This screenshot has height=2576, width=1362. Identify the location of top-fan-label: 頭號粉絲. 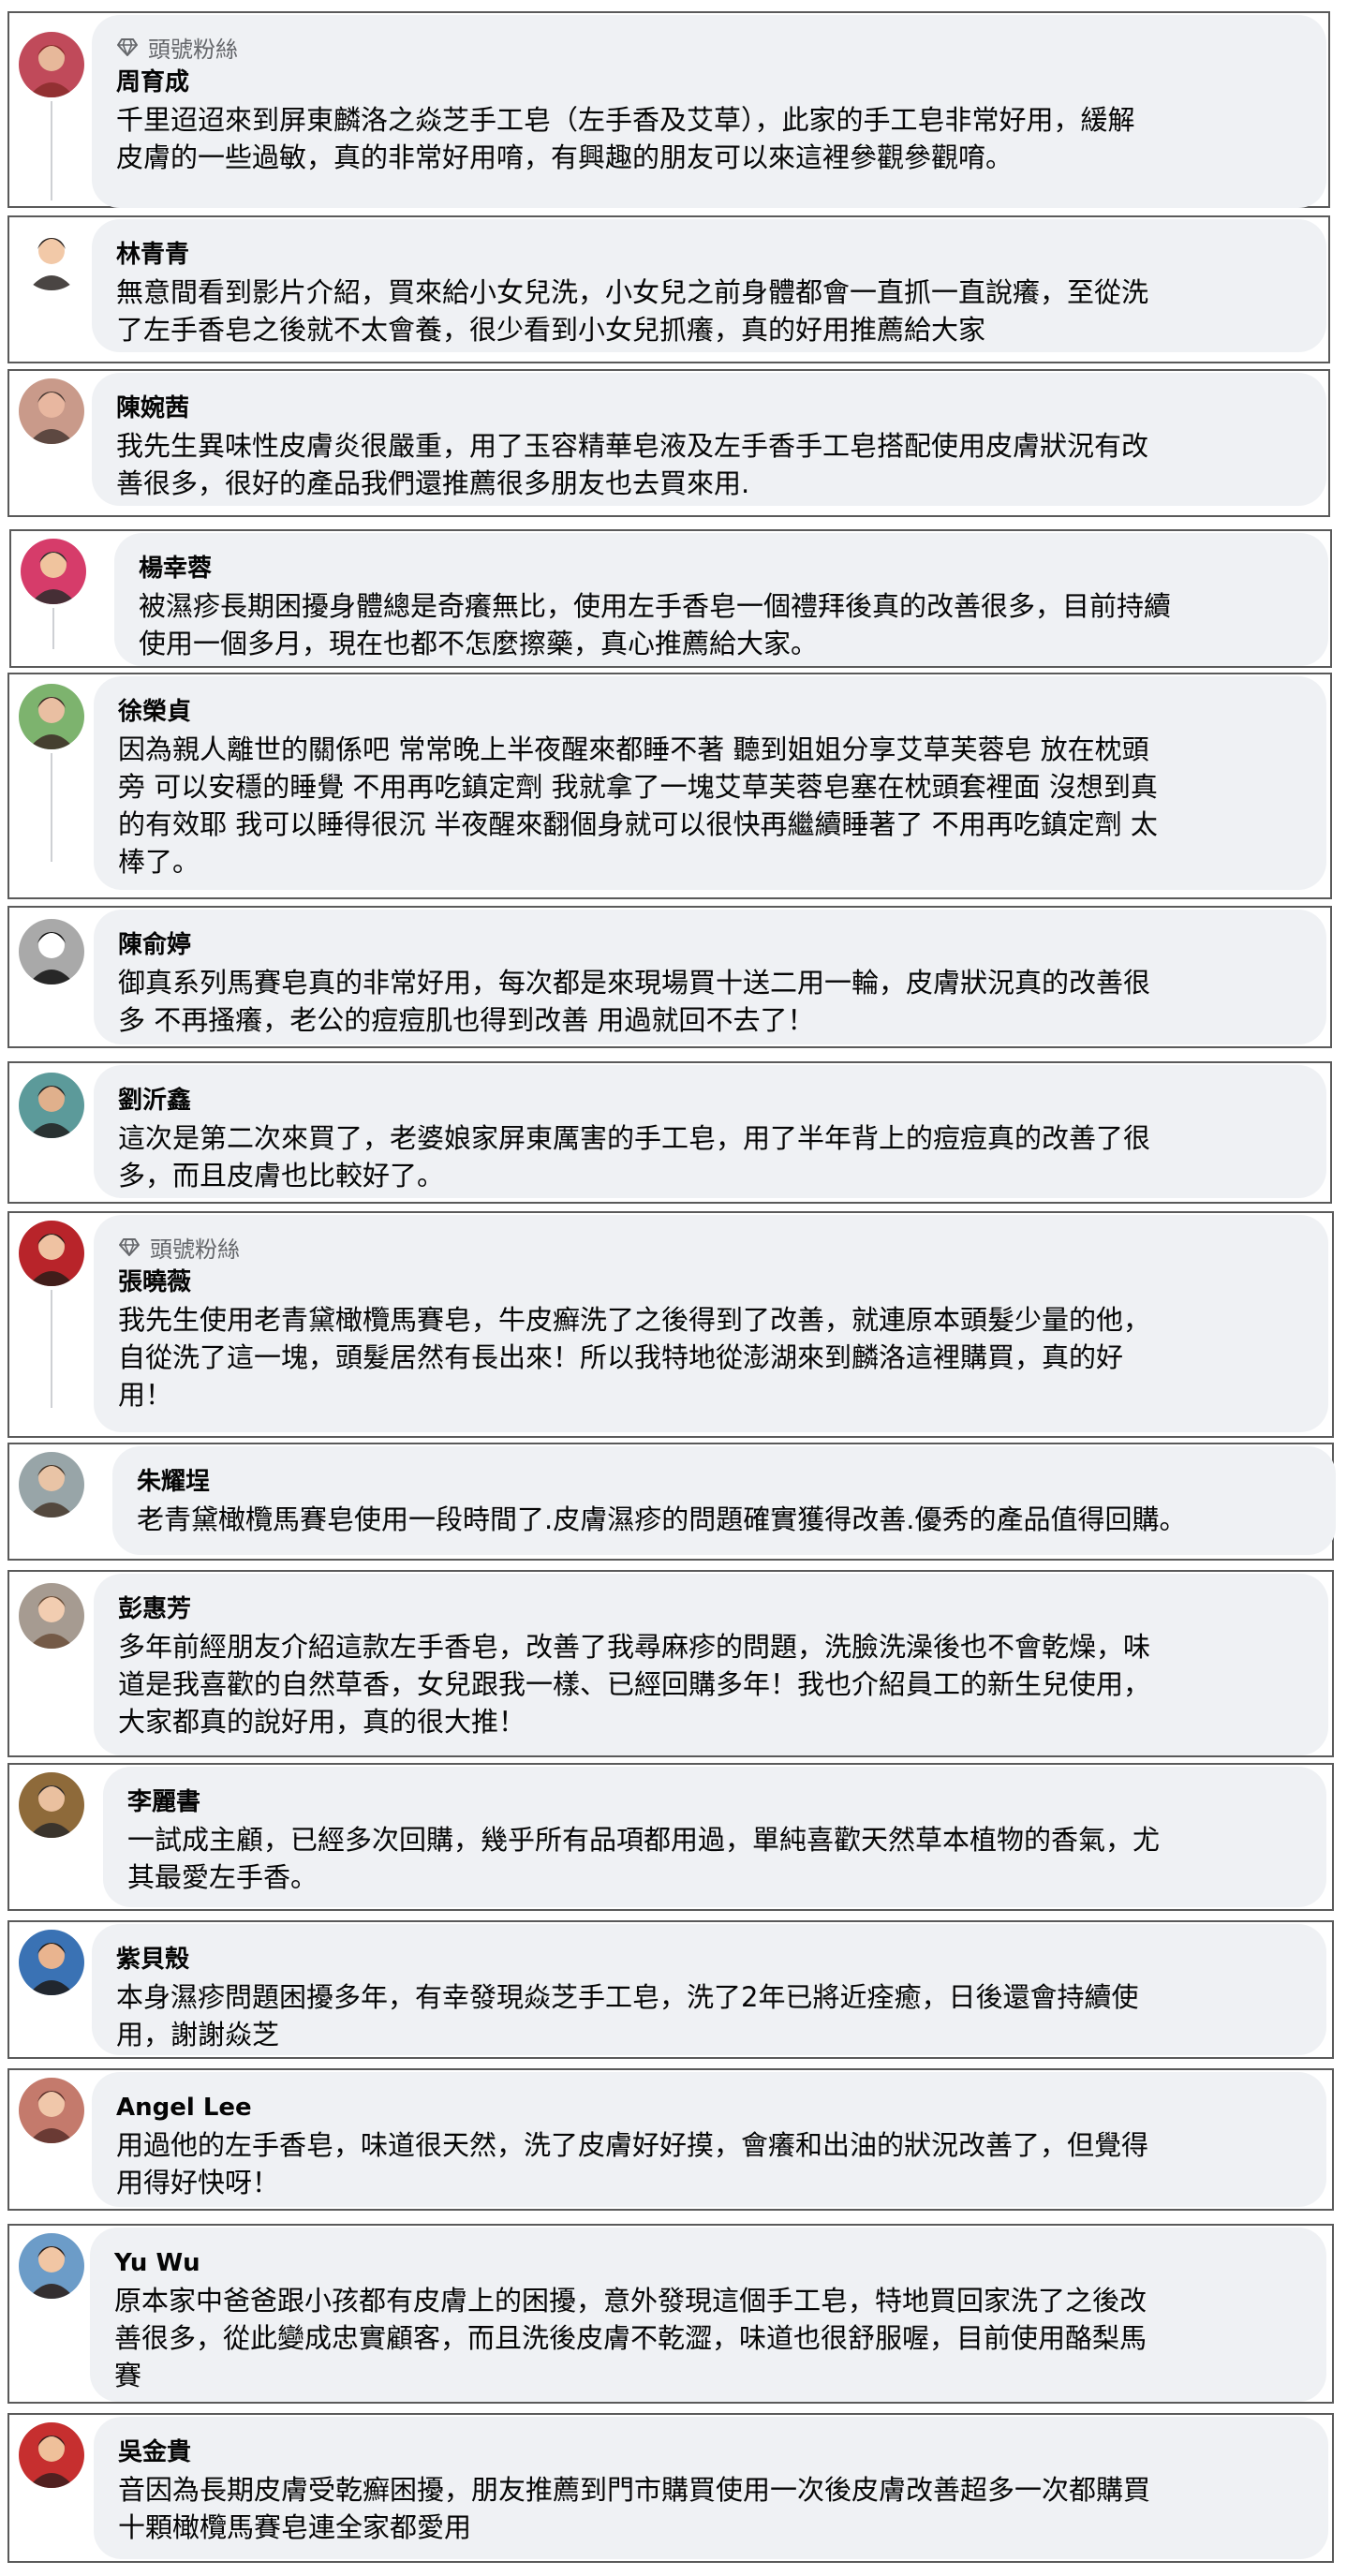
(195, 1250).